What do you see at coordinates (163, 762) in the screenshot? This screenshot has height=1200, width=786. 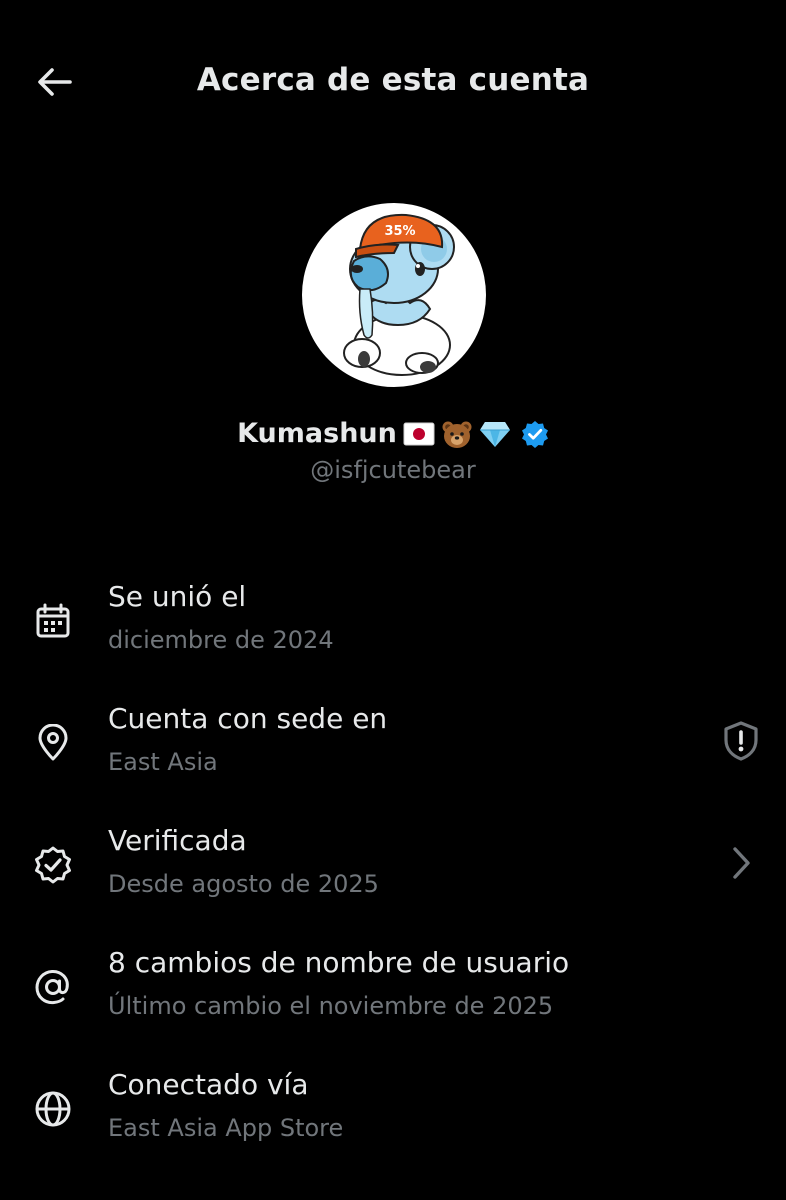 I see `row-subtitle: East Asia` at bounding box center [163, 762].